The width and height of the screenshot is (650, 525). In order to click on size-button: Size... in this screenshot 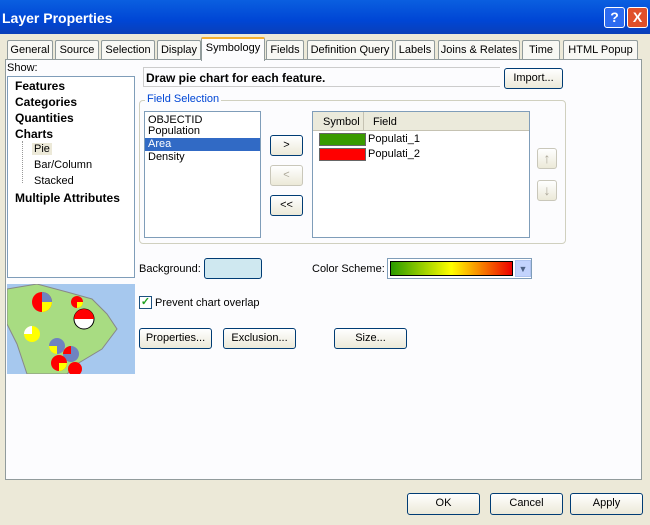, I will do `click(370, 338)`.